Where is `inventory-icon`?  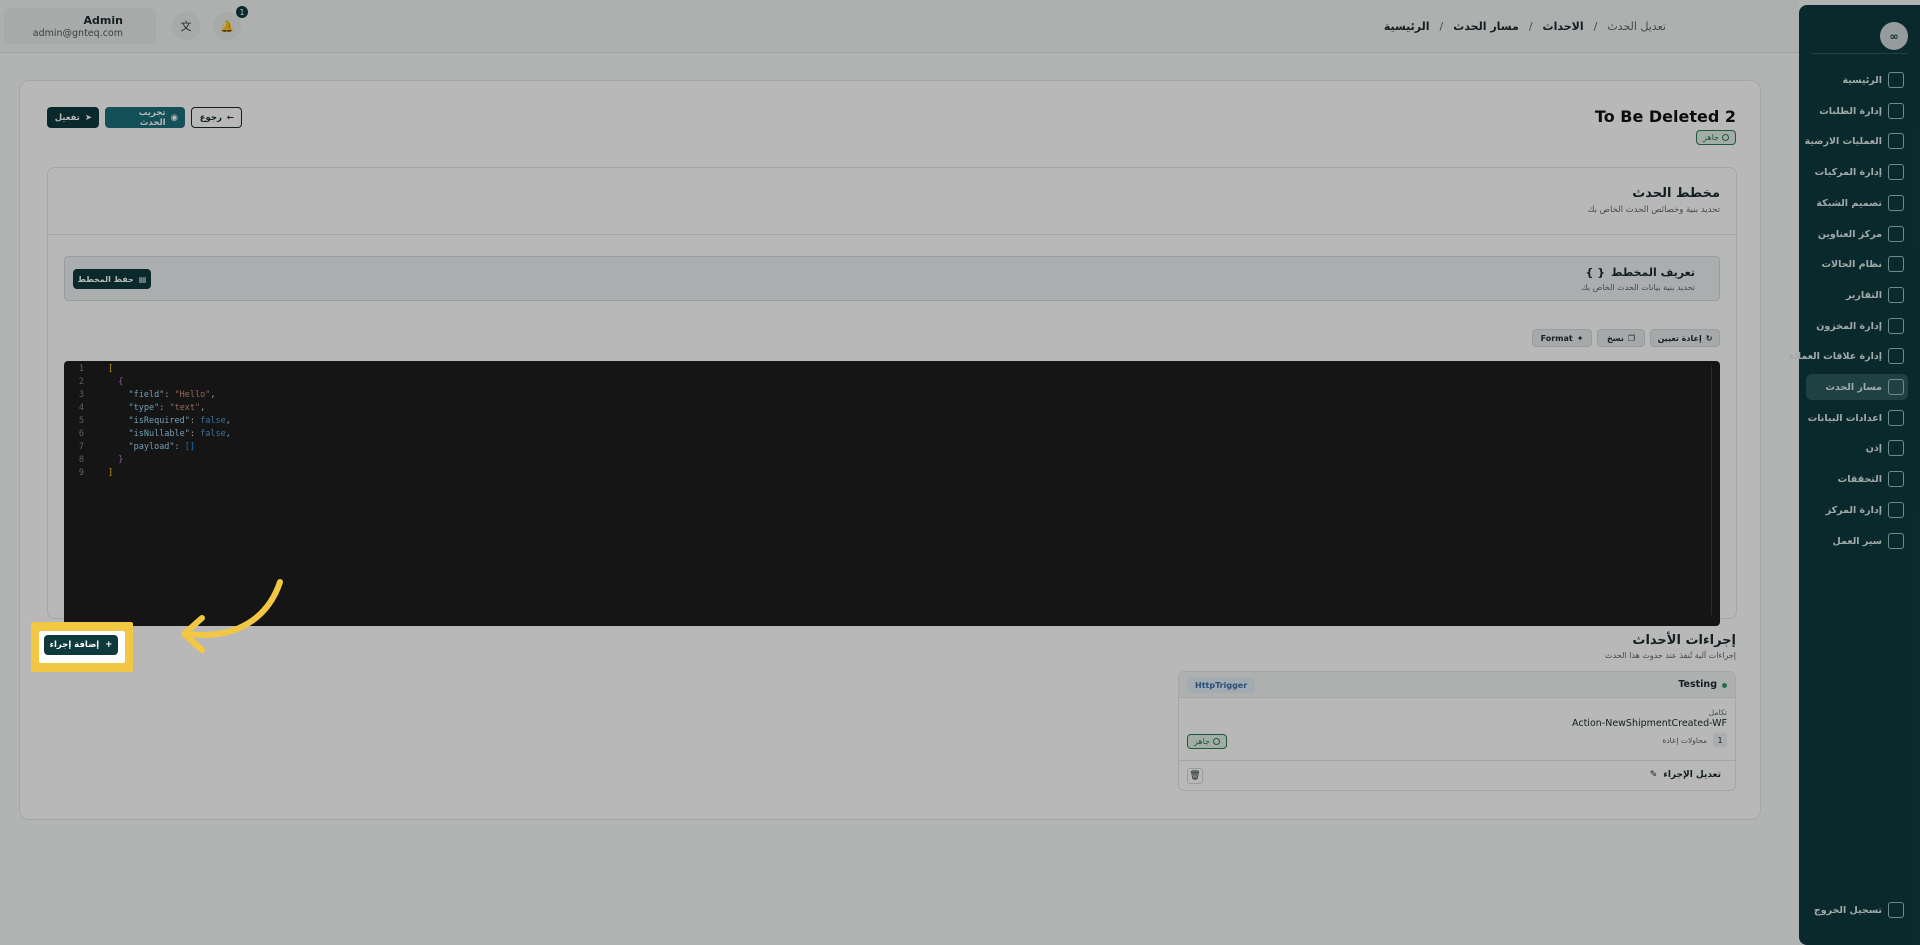 inventory-icon is located at coordinates (1896, 326).